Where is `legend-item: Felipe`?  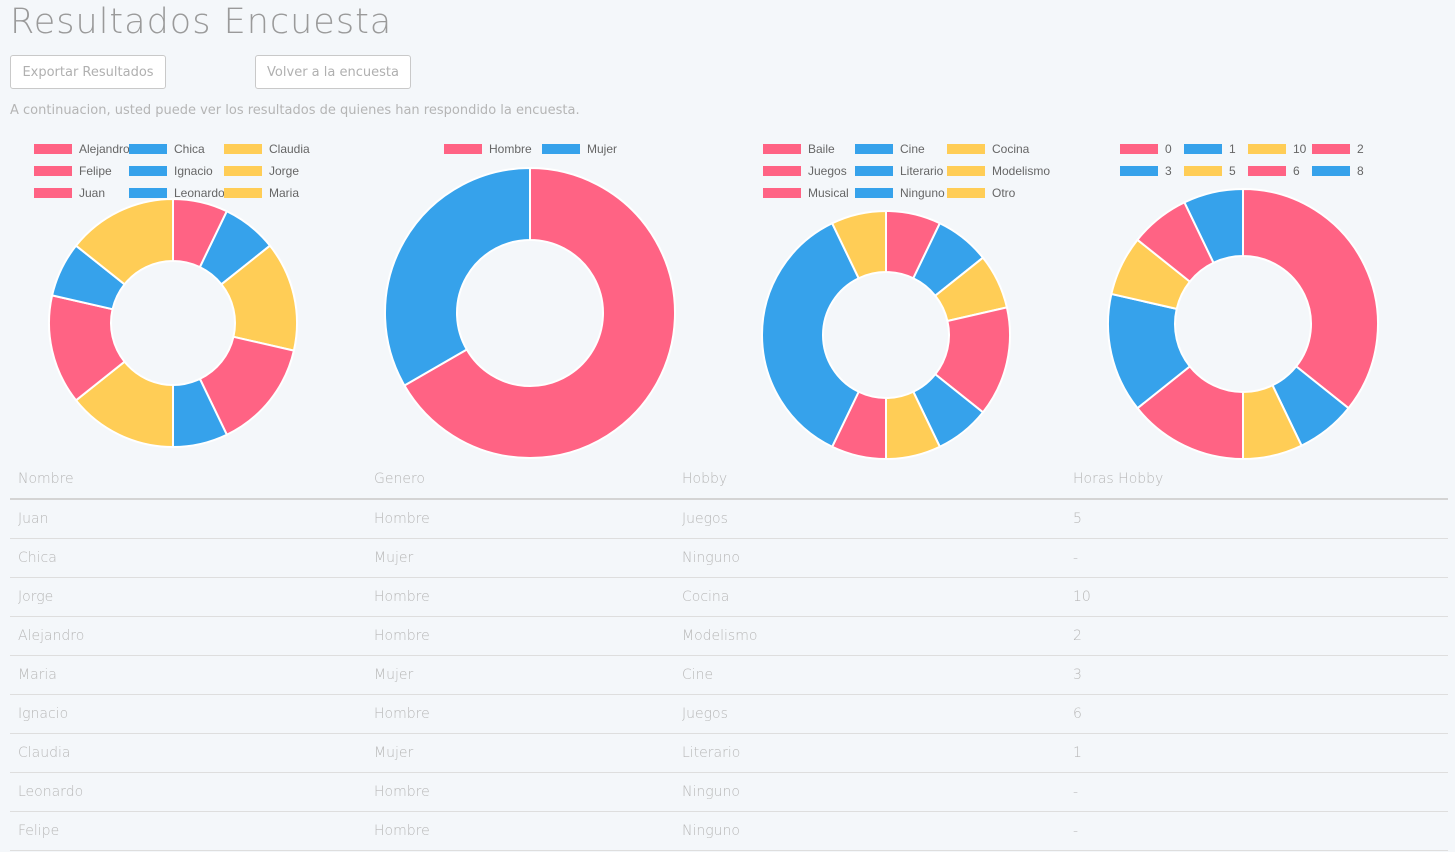
legend-item: Felipe is located at coordinates (73, 171).